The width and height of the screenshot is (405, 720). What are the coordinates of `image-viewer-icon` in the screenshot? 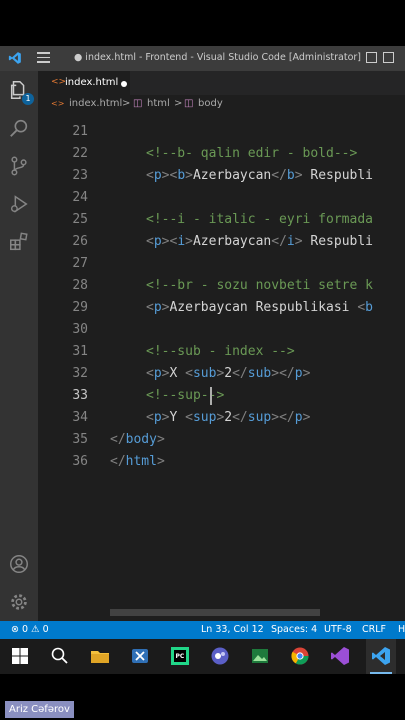 It's located at (260, 656).